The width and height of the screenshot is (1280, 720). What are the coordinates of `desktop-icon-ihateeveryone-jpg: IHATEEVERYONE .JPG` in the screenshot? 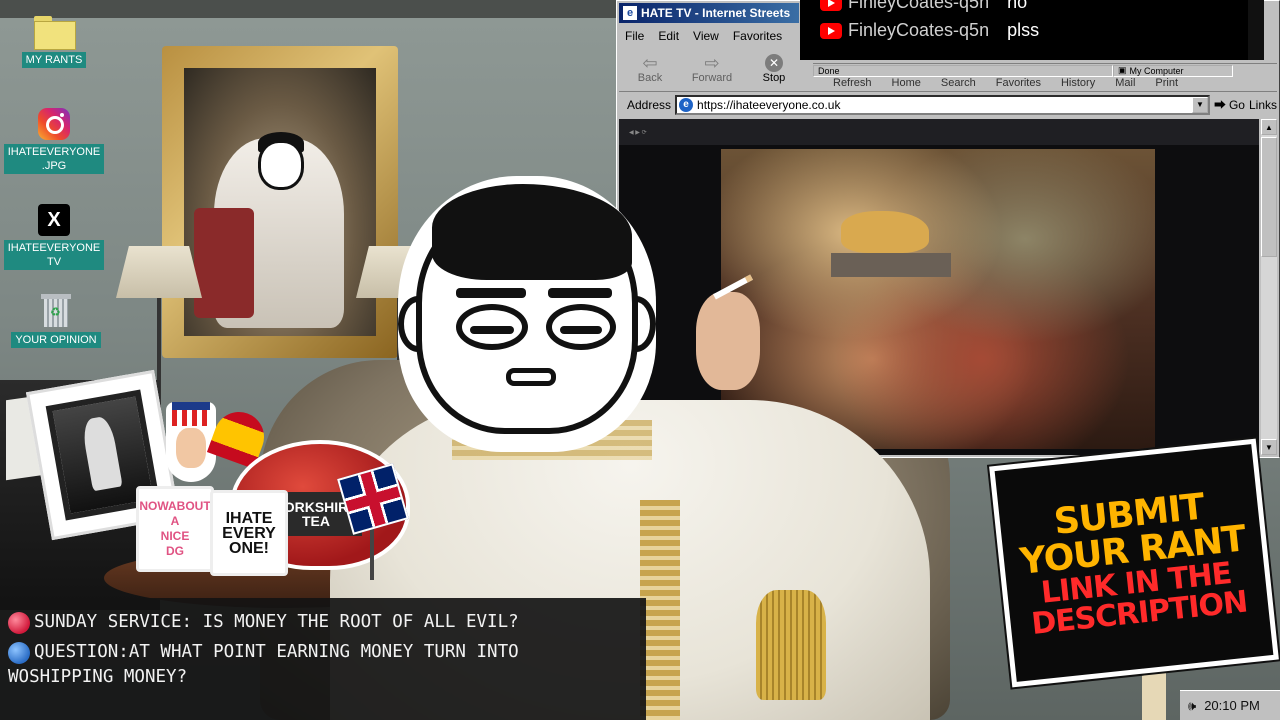 It's located at (54, 141).